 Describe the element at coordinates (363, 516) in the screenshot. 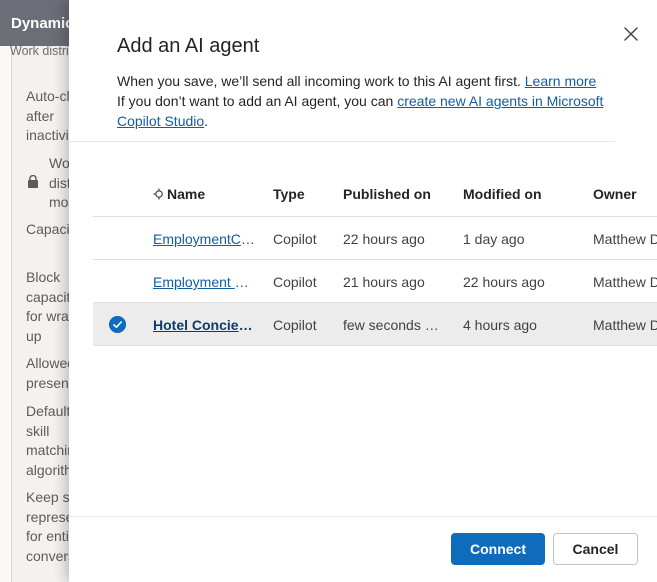

I see `footer-divider` at that location.